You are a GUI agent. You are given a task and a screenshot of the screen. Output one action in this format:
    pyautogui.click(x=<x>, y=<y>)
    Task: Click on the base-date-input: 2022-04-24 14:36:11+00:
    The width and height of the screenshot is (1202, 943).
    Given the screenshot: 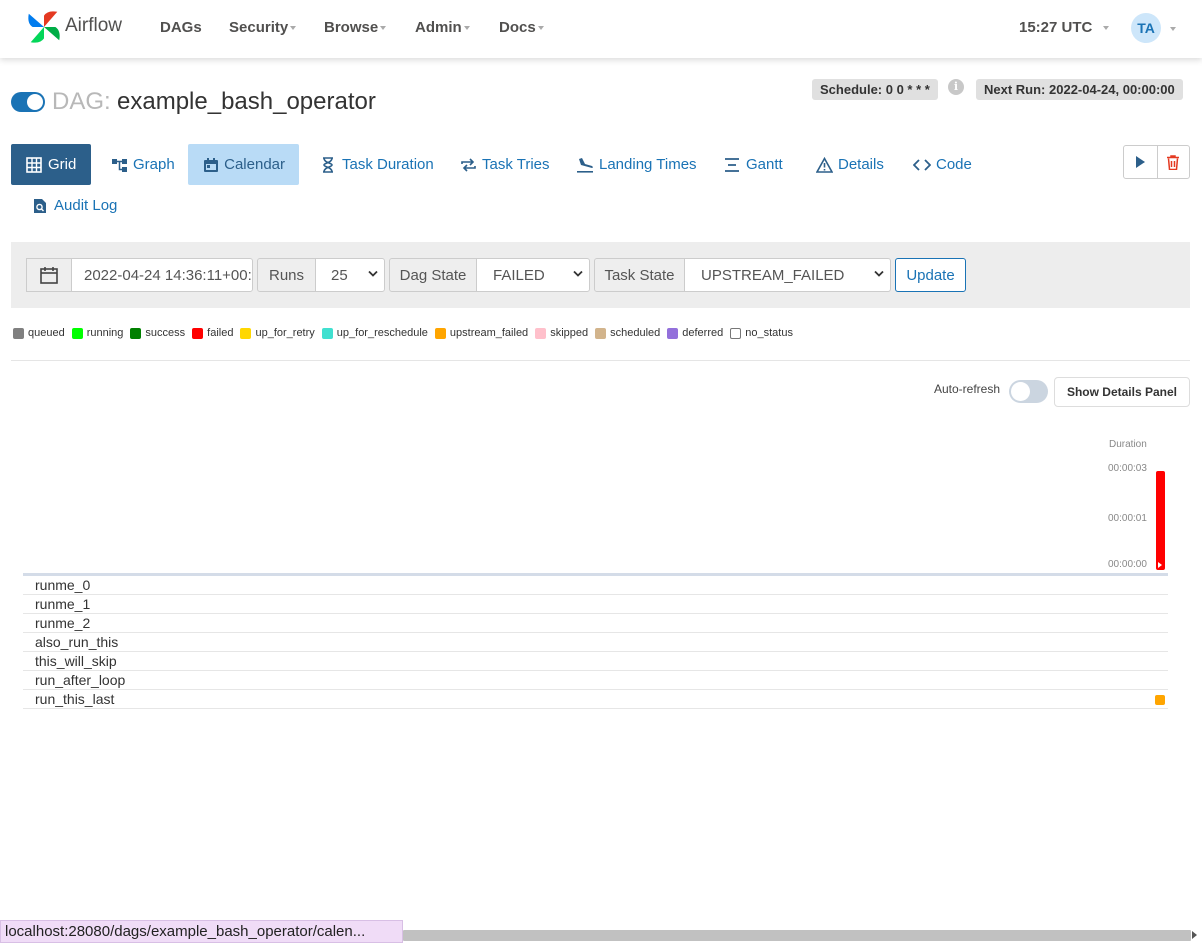 What is the action you would take?
    pyautogui.click(x=162, y=275)
    